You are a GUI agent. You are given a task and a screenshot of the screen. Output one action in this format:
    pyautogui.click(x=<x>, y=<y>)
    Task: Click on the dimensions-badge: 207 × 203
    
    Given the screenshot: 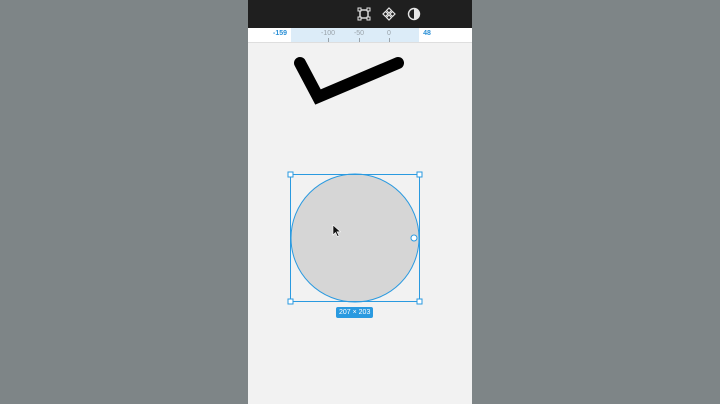 What is the action you would take?
    pyautogui.click(x=355, y=312)
    